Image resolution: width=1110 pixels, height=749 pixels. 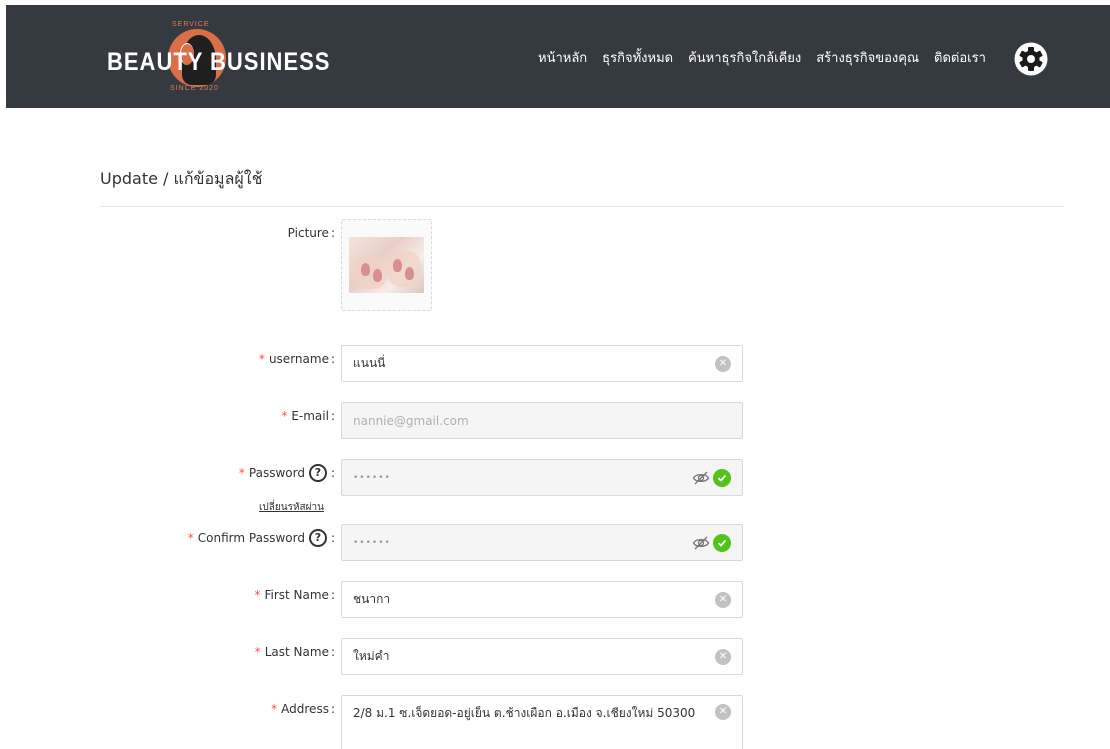 What do you see at coordinates (542, 599) in the screenshot?
I see `first-name-input: ชนากา ✕` at bounding box center [542, 599].